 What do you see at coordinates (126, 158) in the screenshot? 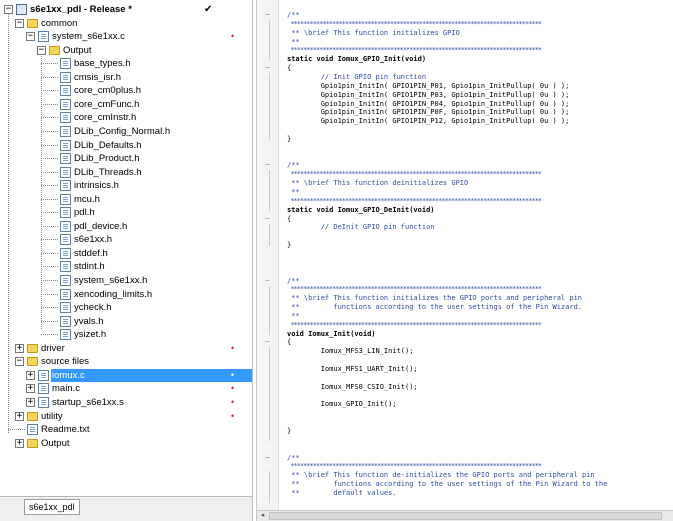
I see `tree-row: DLib_Product.h` at bounding box center [126, 158].